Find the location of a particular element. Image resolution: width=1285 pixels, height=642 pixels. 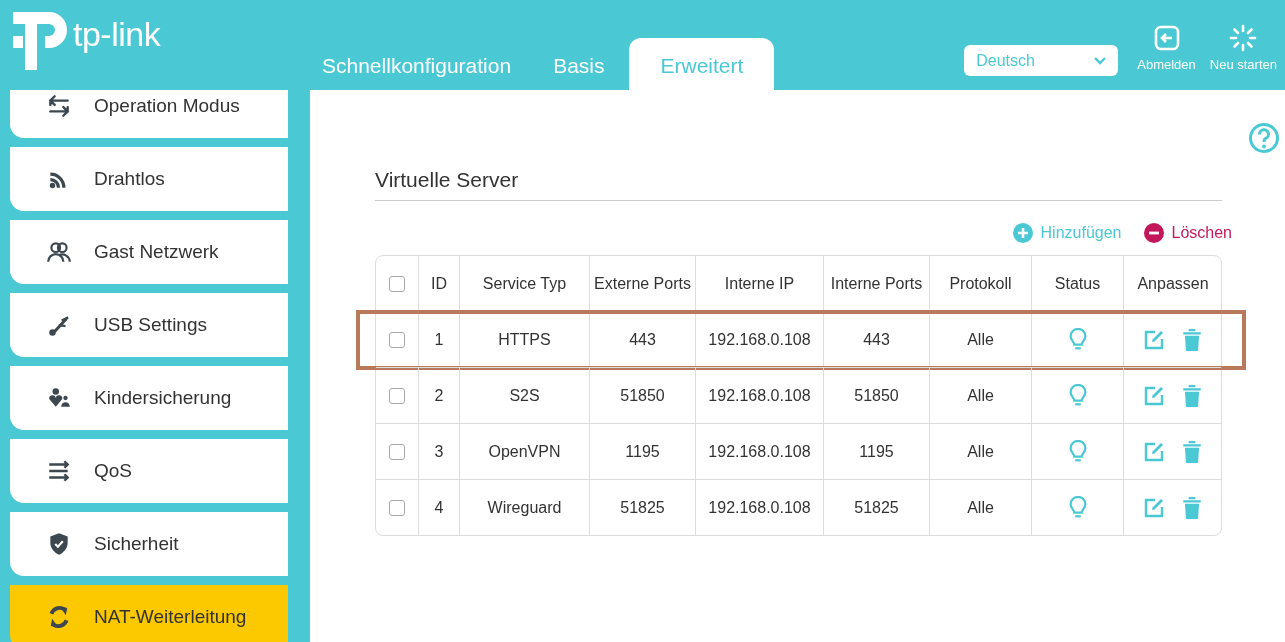

column-header: Protokoll is located at coordinates (980, 283).